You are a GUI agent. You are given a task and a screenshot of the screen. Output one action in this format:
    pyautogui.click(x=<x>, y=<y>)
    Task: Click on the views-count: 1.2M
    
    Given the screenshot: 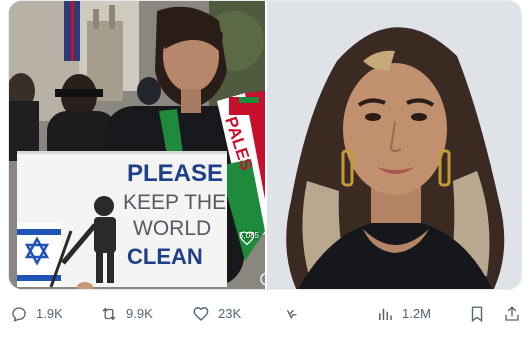 What is the action you would take?
    pyautogui.click(x=416, y=313)
    